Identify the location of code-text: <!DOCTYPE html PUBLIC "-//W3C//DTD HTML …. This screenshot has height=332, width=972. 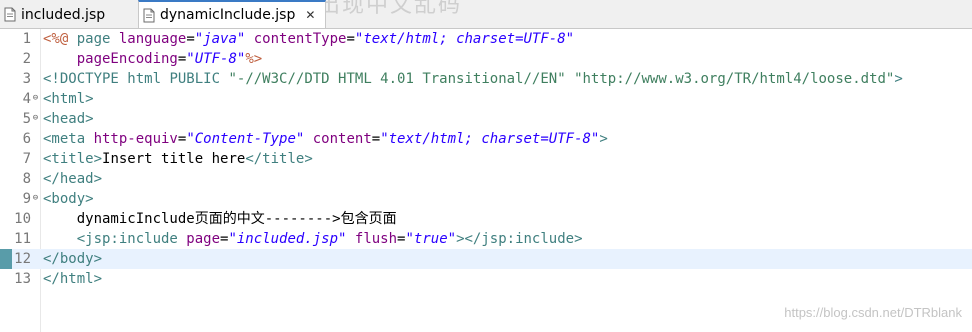
(473, 79).